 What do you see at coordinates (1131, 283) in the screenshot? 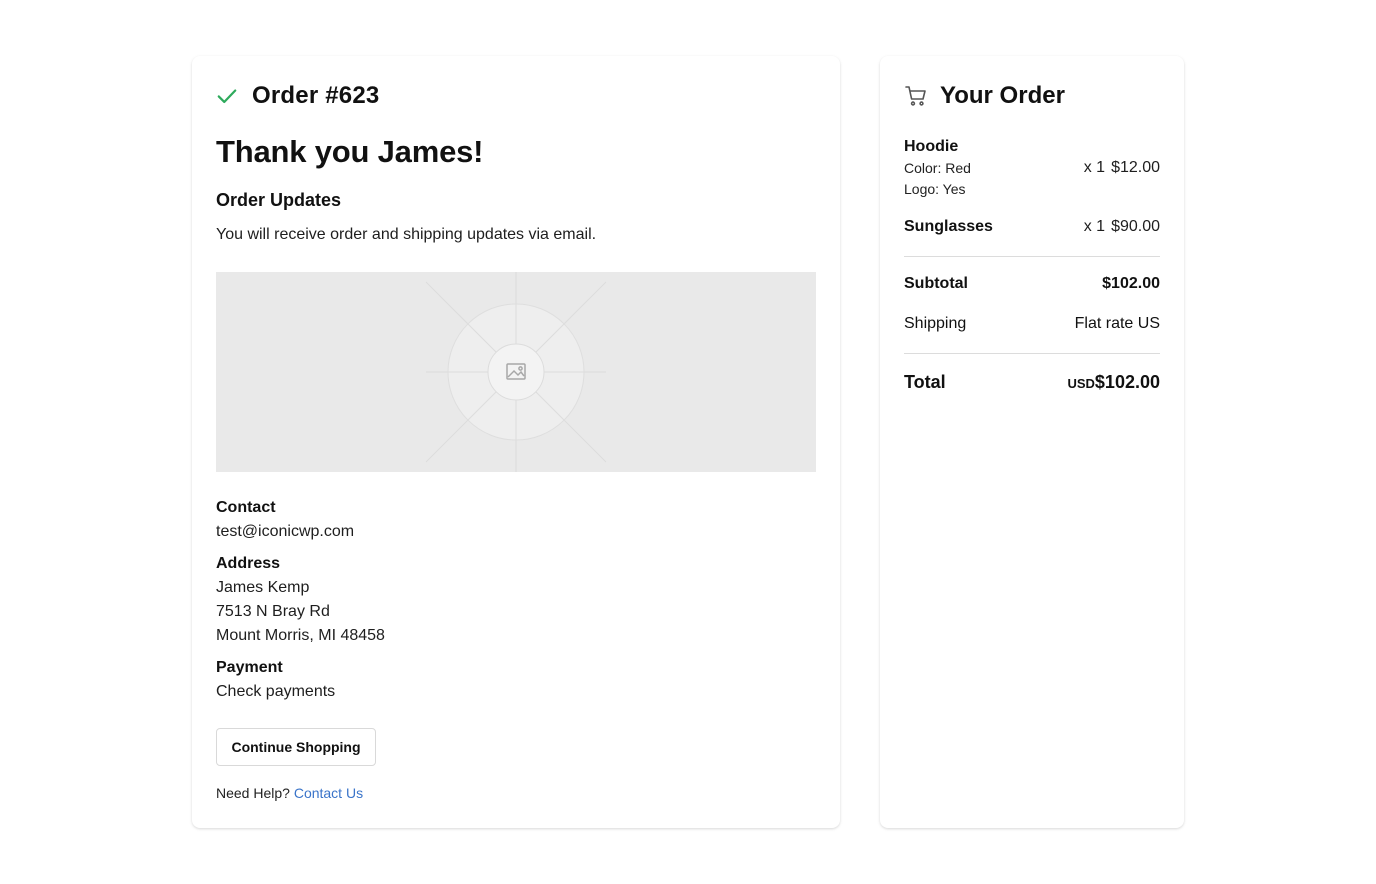
I see `subtotal-value: $102.00` at bounding box center [1131, 283].